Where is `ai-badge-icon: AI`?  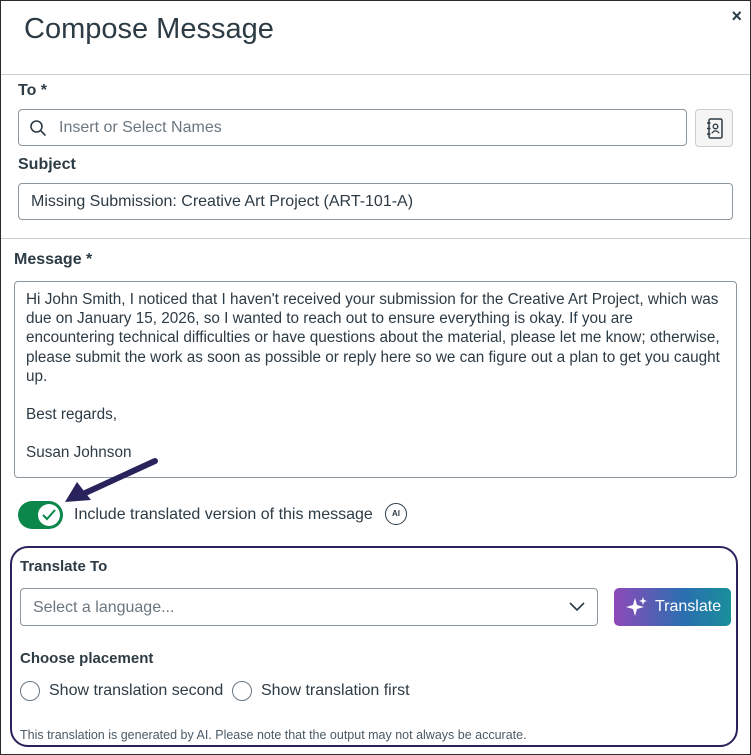
ai-badge-icon: AI is located at coordinates (396, 514).